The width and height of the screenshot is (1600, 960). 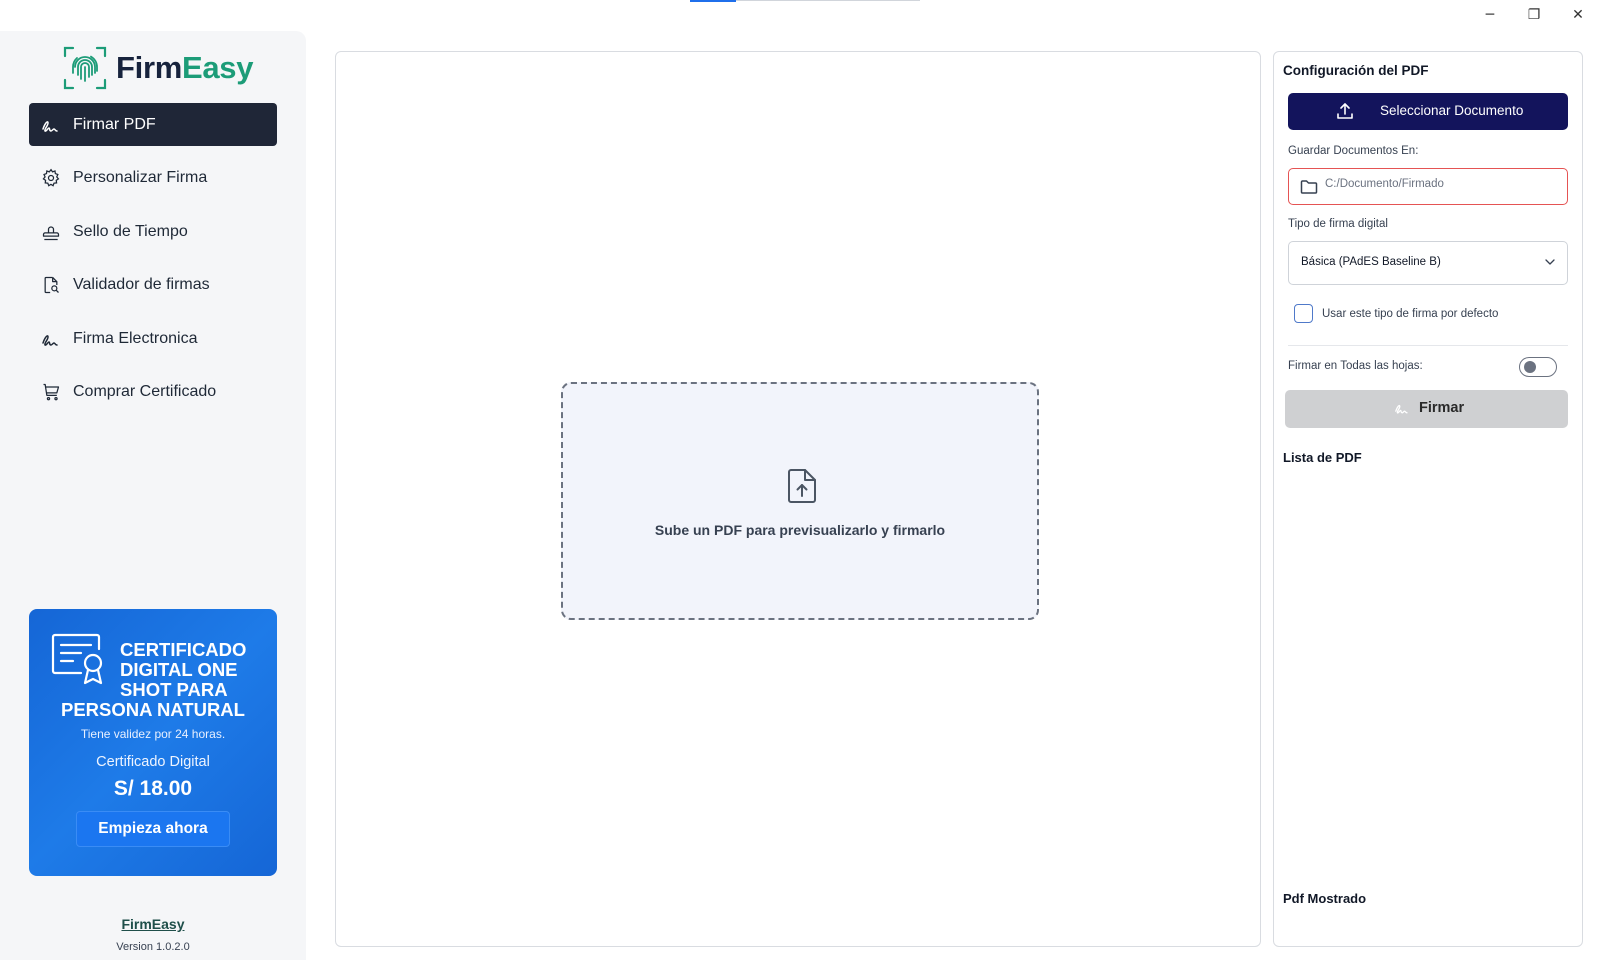 I want to click on window-controls: ─ ❐ ✕, so click(x=1534, y=15).